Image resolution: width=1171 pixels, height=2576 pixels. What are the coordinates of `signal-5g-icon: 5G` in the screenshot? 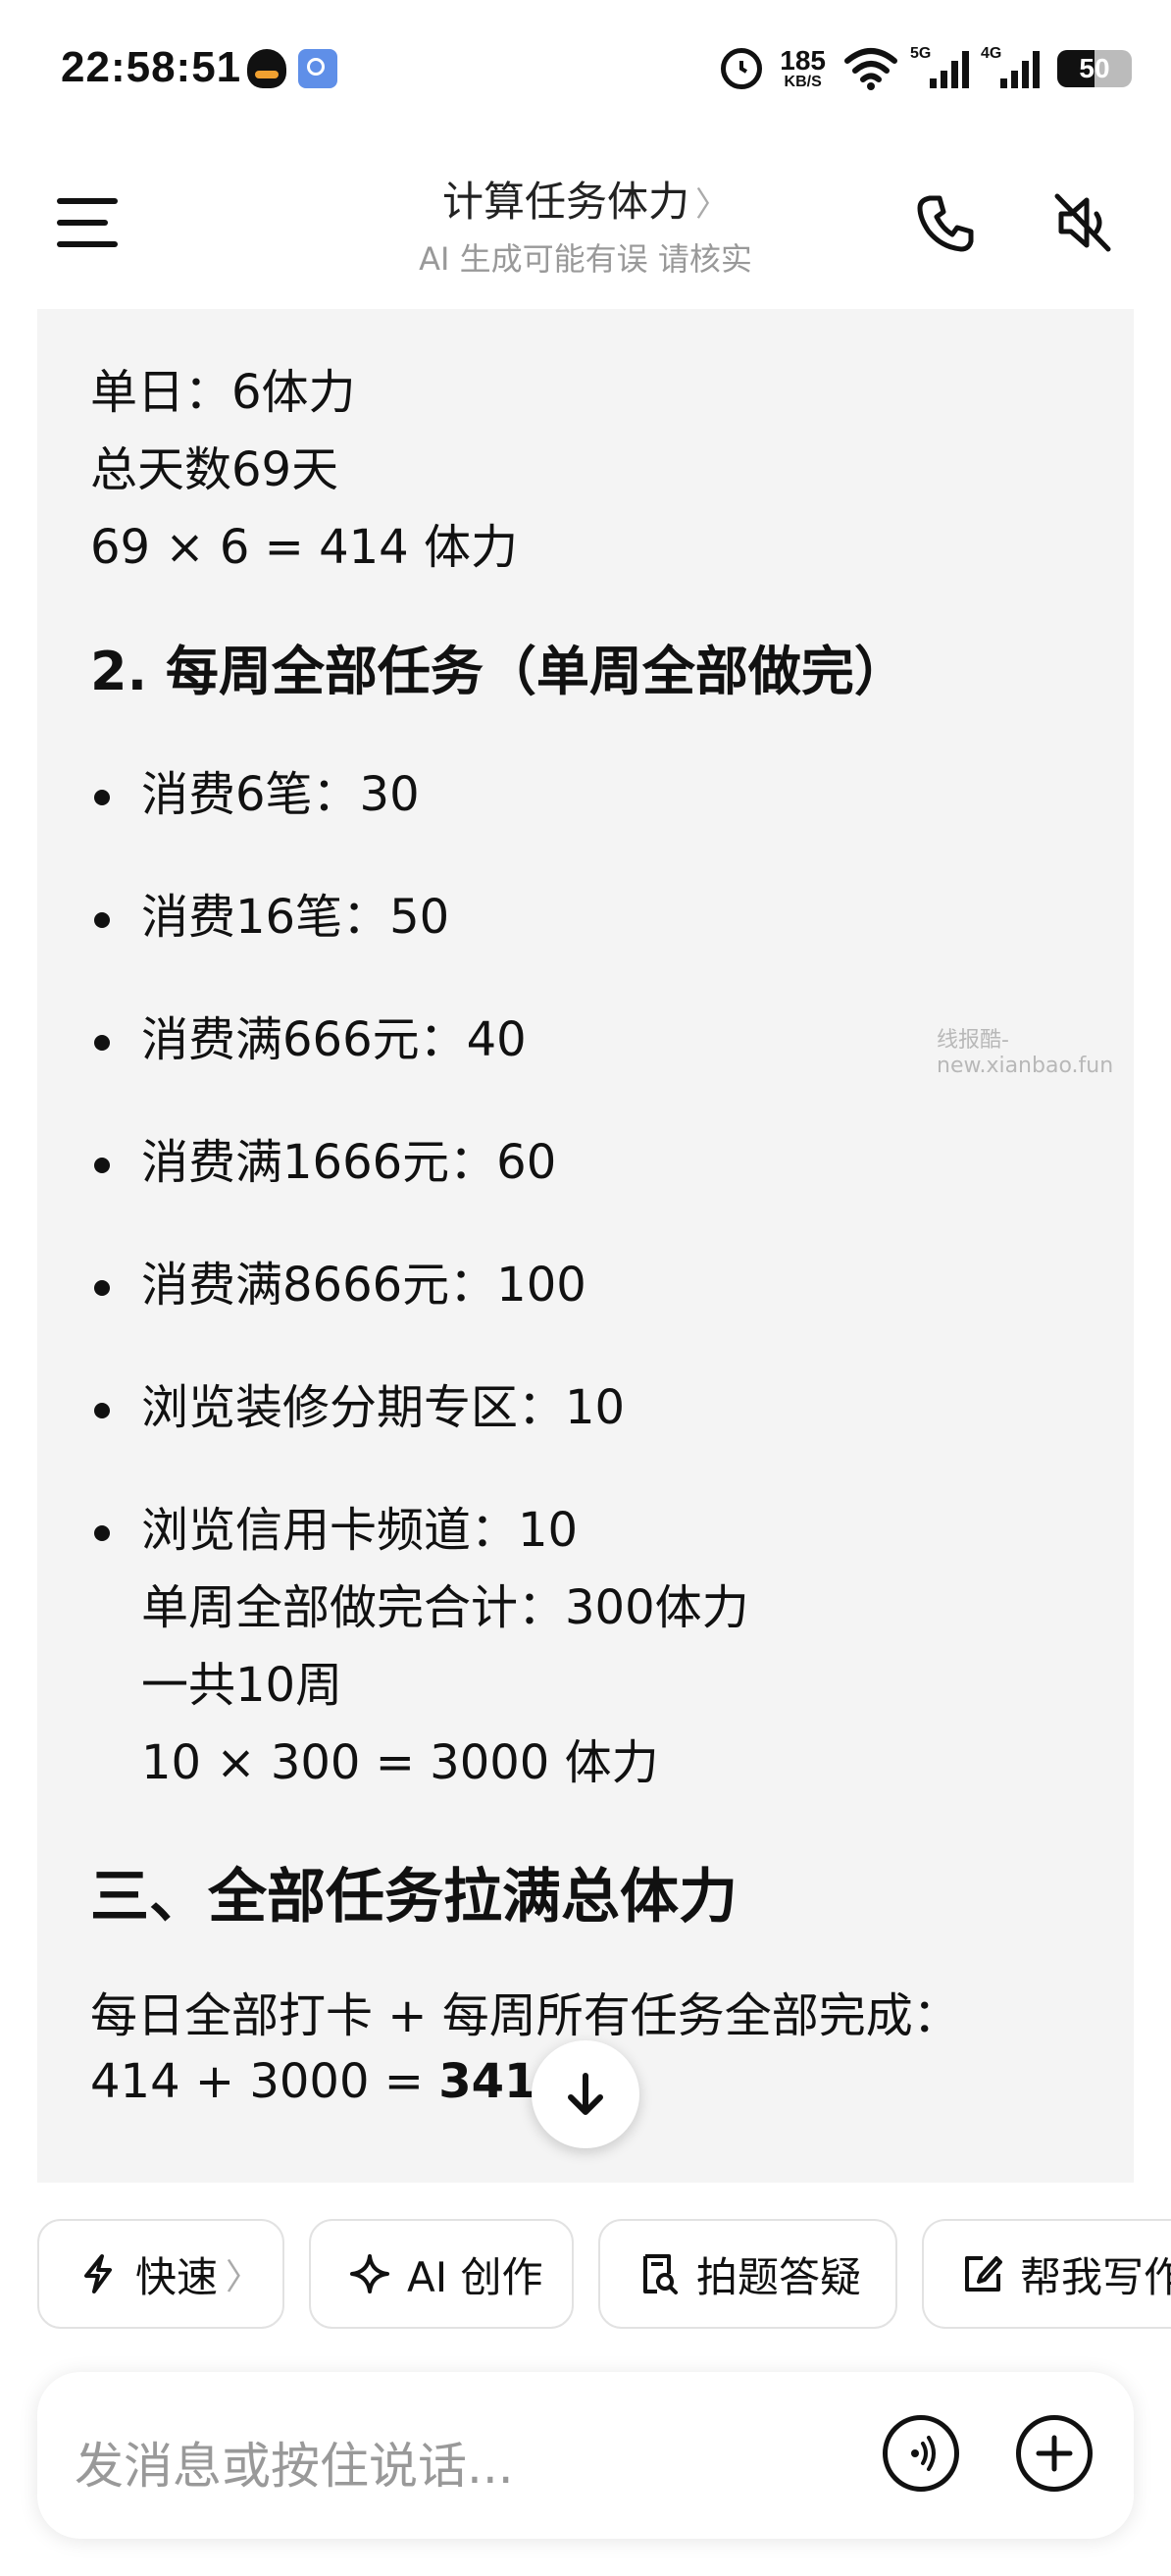 It's located at (939, 66).